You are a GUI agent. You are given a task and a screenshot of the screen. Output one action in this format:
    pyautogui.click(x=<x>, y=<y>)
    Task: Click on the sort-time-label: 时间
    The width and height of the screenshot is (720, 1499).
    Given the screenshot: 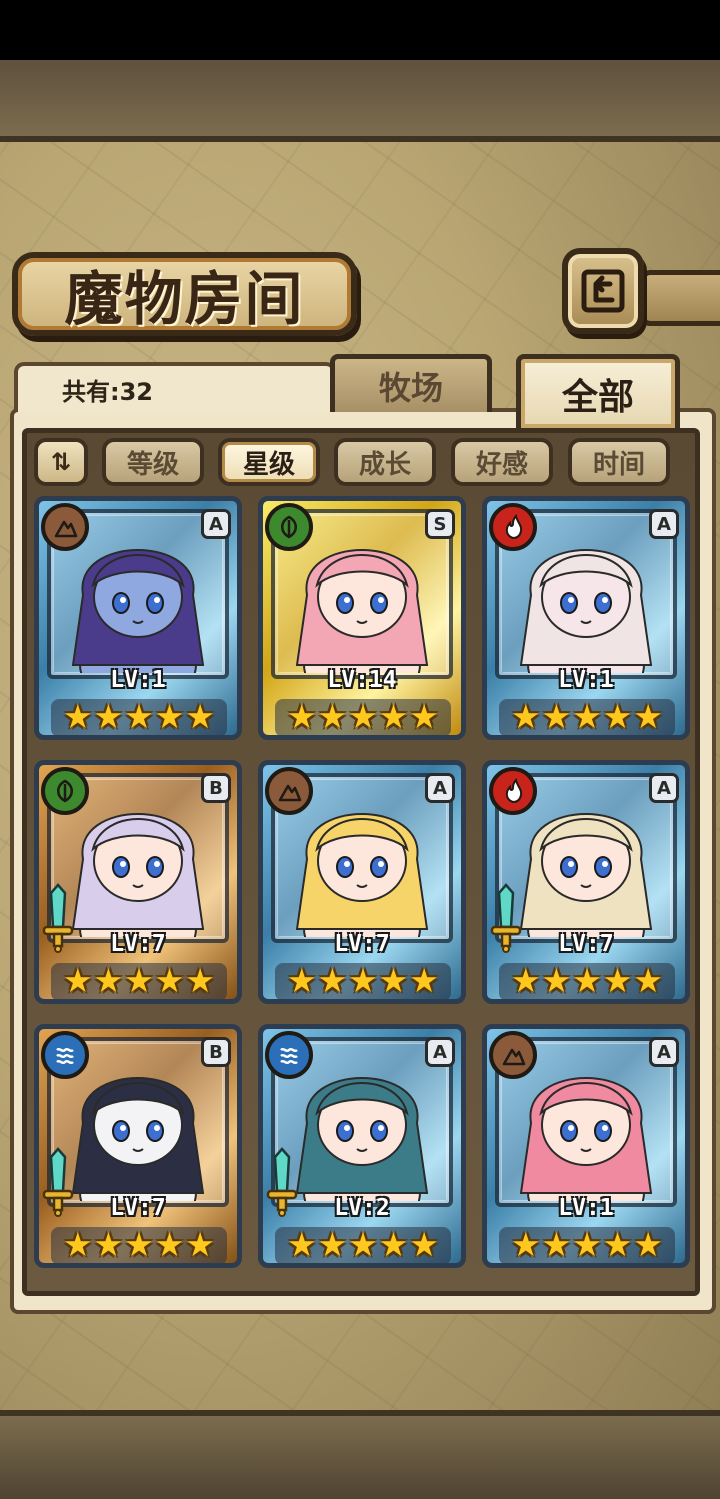 What is the action you would take?
    pyautogui.click(x=618, y=464)
    